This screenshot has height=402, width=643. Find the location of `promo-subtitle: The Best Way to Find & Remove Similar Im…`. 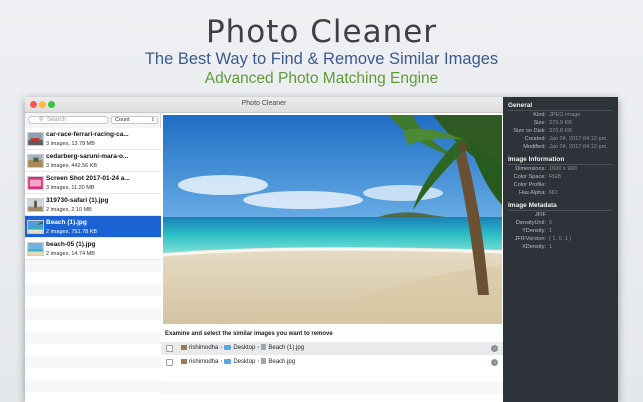

promo-subtitle: The Best Way to Find & Remove Similar Im… is located at coordinates (321, 59).